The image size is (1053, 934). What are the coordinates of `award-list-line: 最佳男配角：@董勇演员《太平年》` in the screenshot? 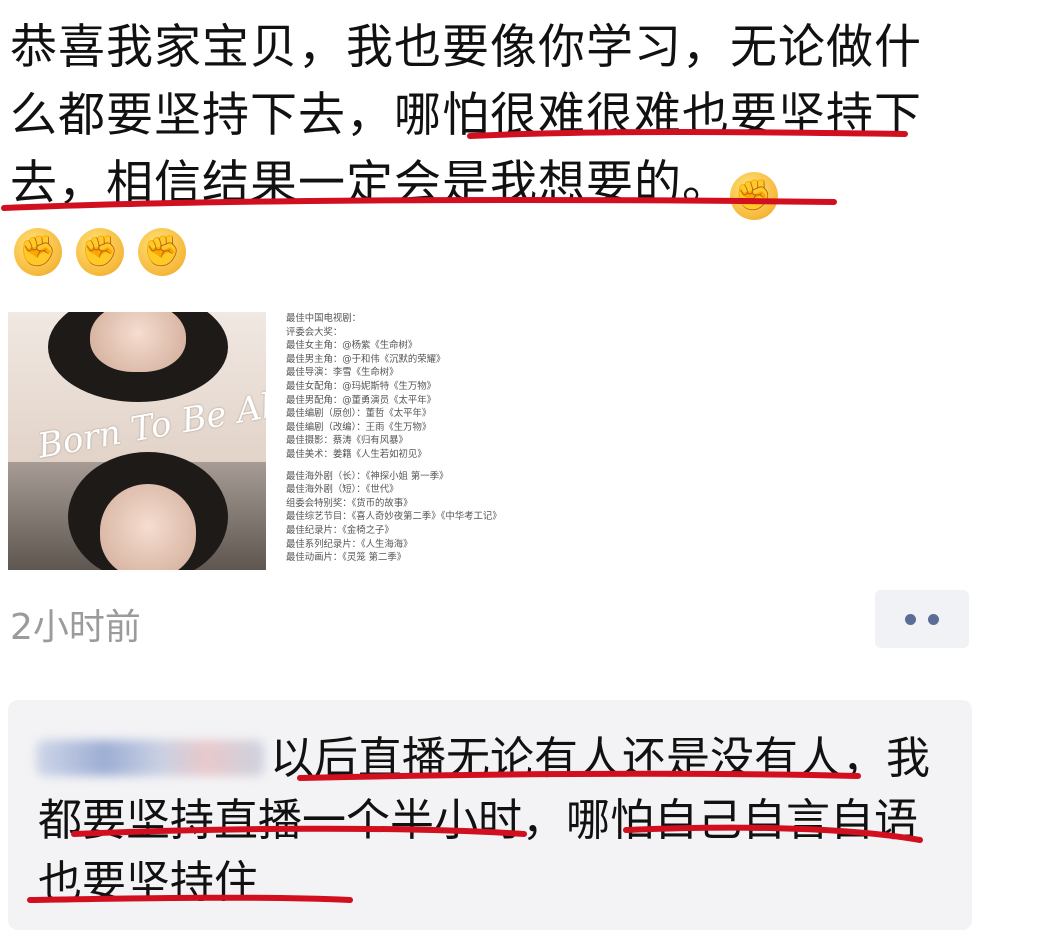 It's located at (361, 400).